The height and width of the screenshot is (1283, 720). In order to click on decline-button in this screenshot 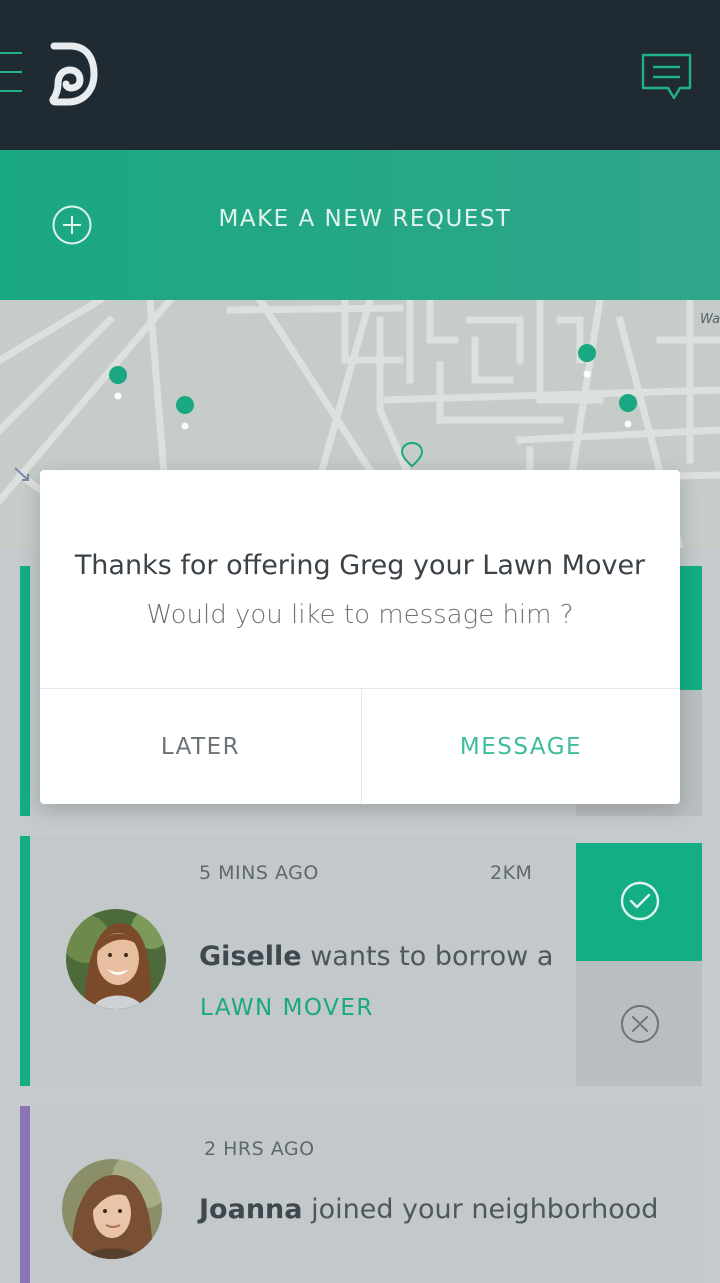, I will do `click(639, 1023)`.